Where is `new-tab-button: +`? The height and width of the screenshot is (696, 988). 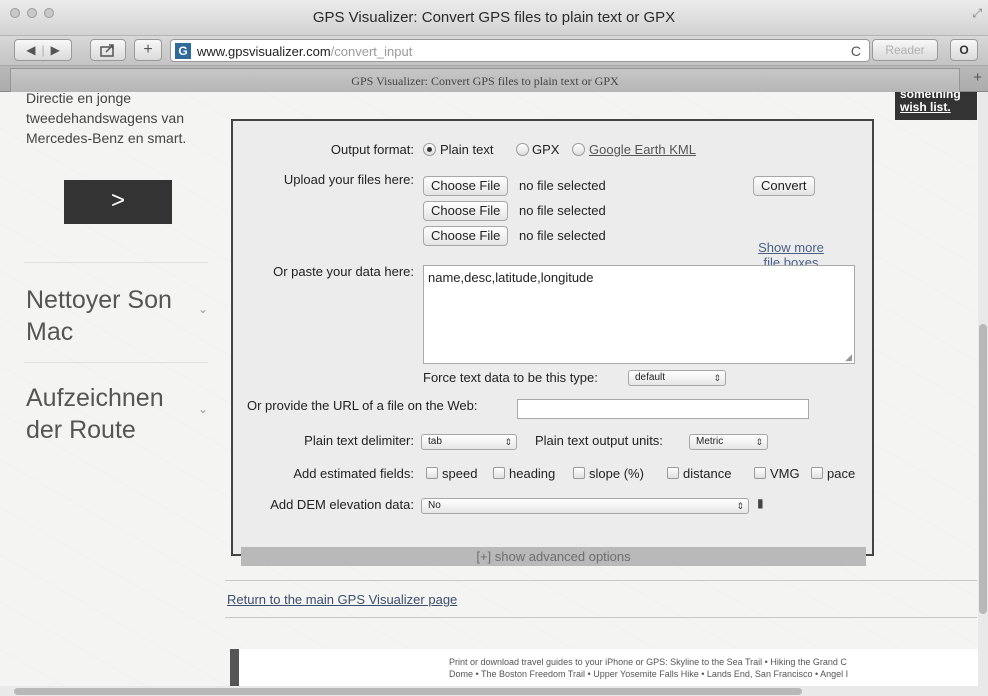
new-tab-button: + is located at coordinates (148, 50).